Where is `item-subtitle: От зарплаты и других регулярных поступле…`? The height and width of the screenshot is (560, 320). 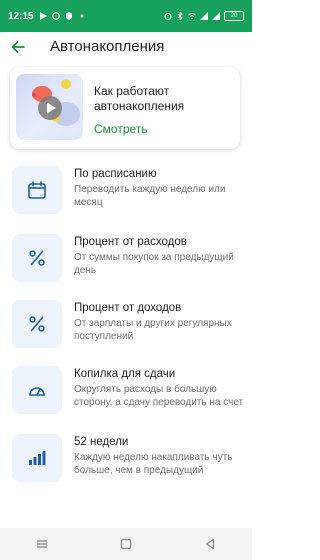 item-subtitle: От зарплаты и других регулярных поступле… is located at coordinates (153, 330).